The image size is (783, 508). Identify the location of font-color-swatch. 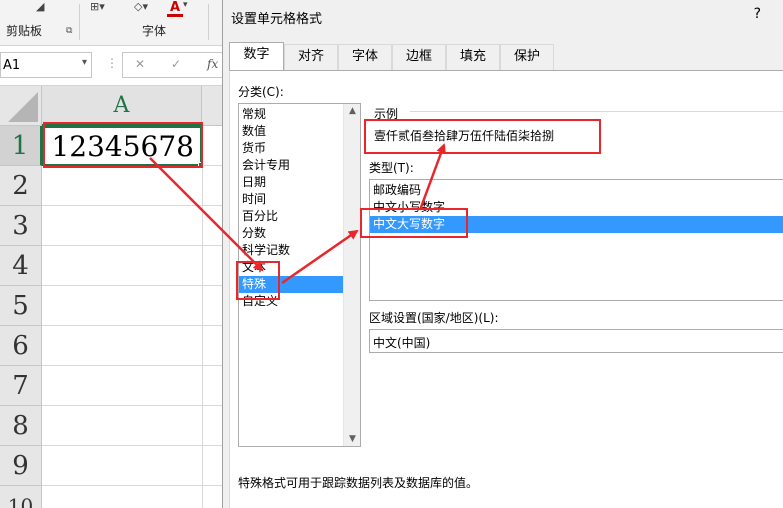
(175, 15).